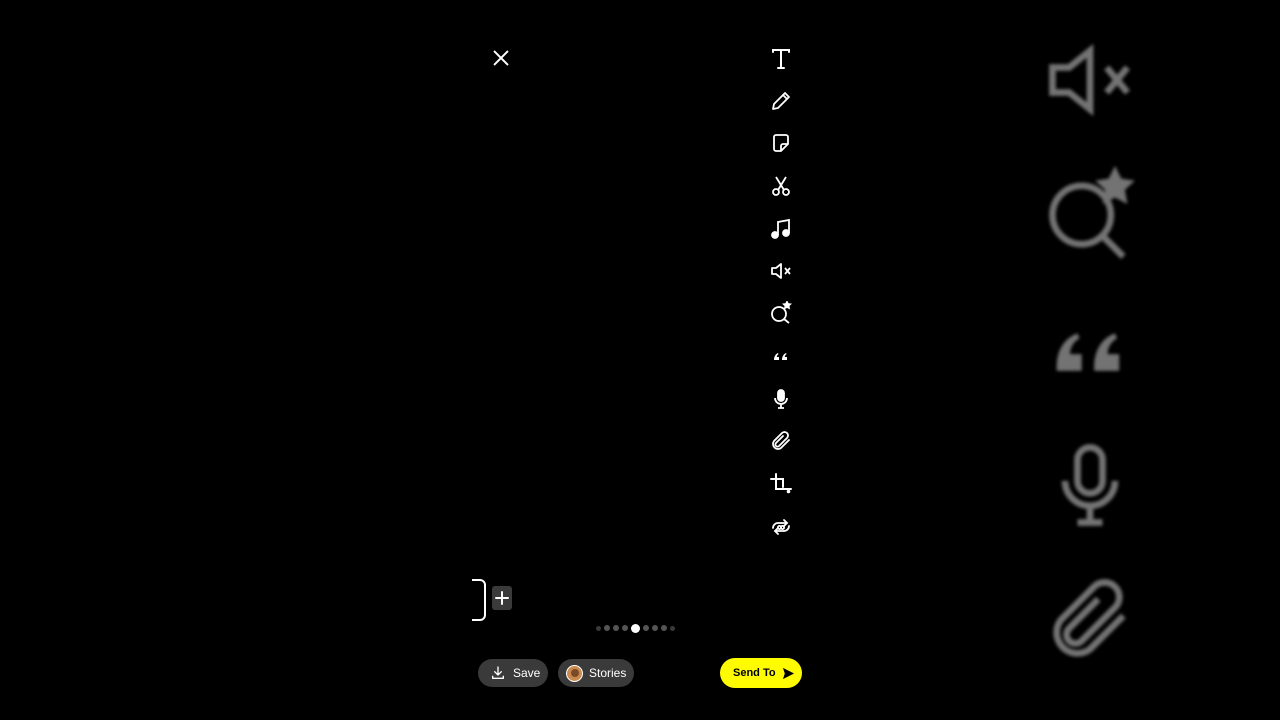 The image size is (1280, 720). I want to click on close-button, so click(501, 58).